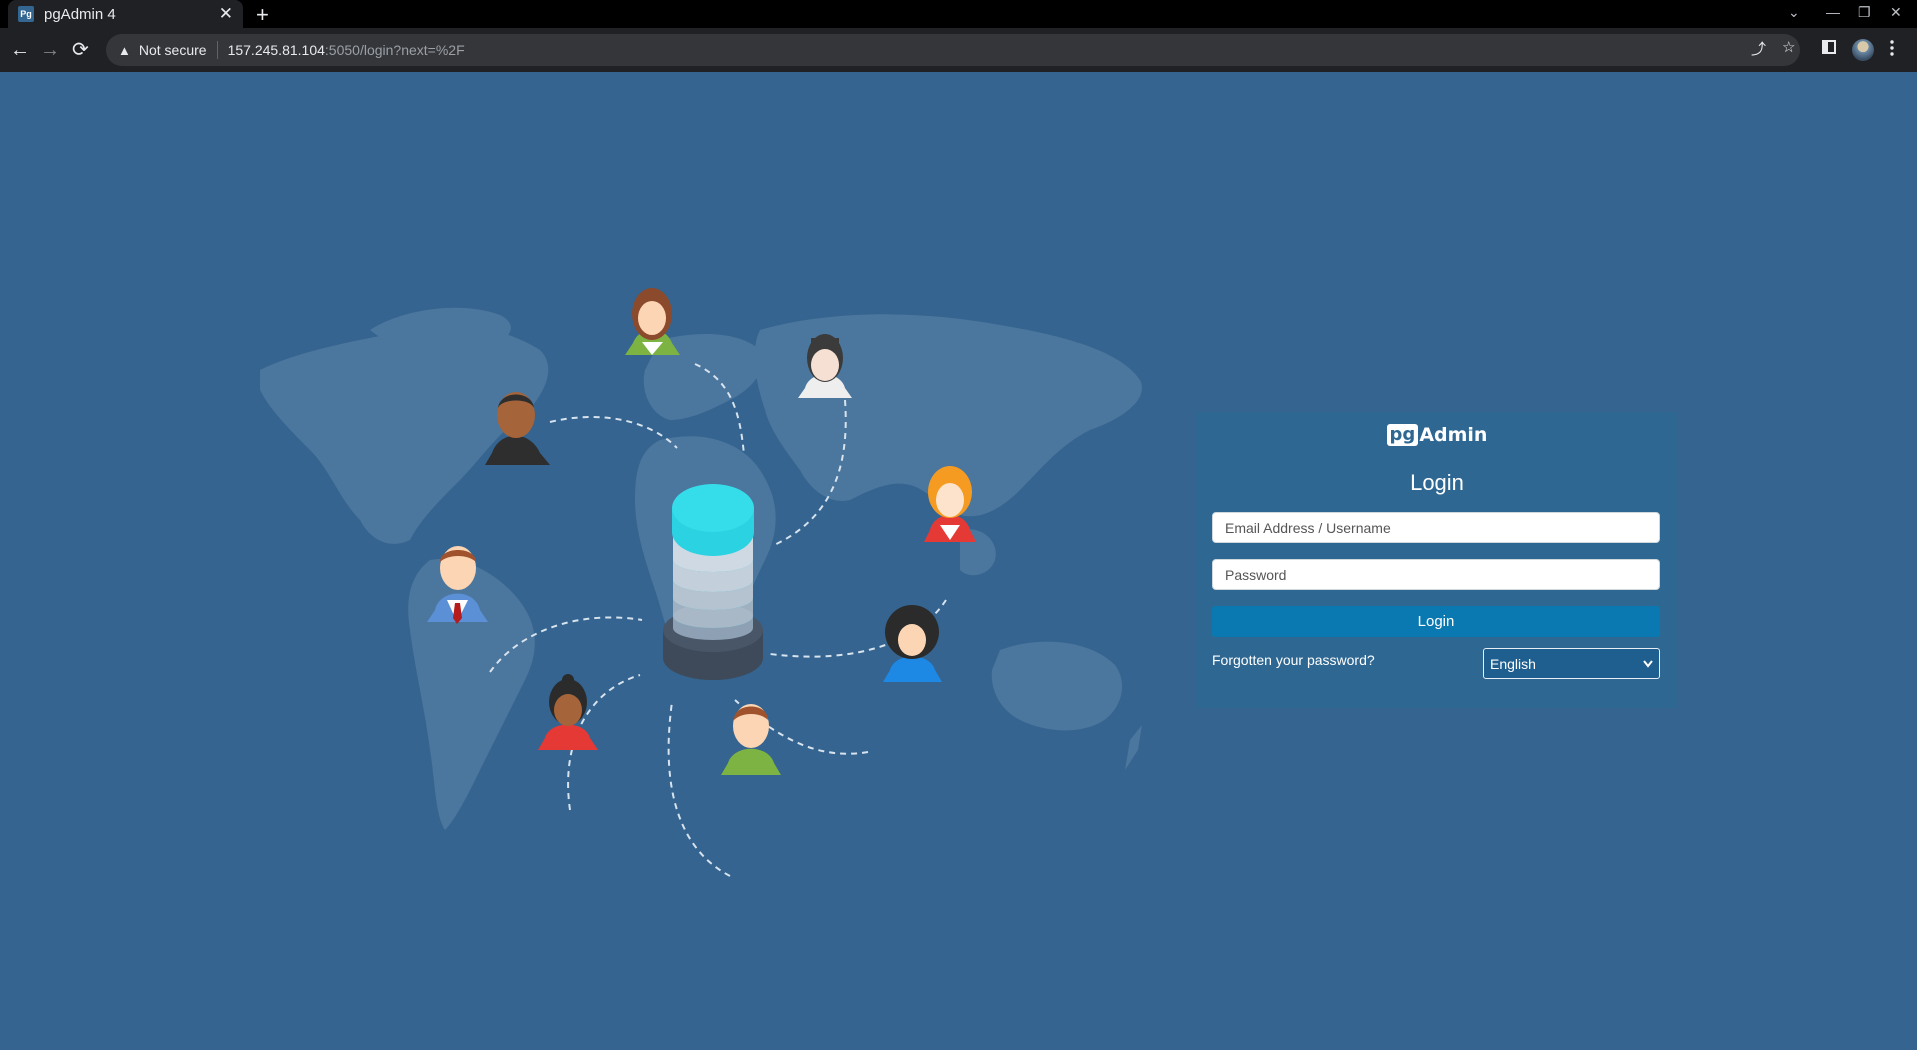 The height and width of the screenshot is (1050, 1917). I want to click on back-icon: ←, so click(20, 50).